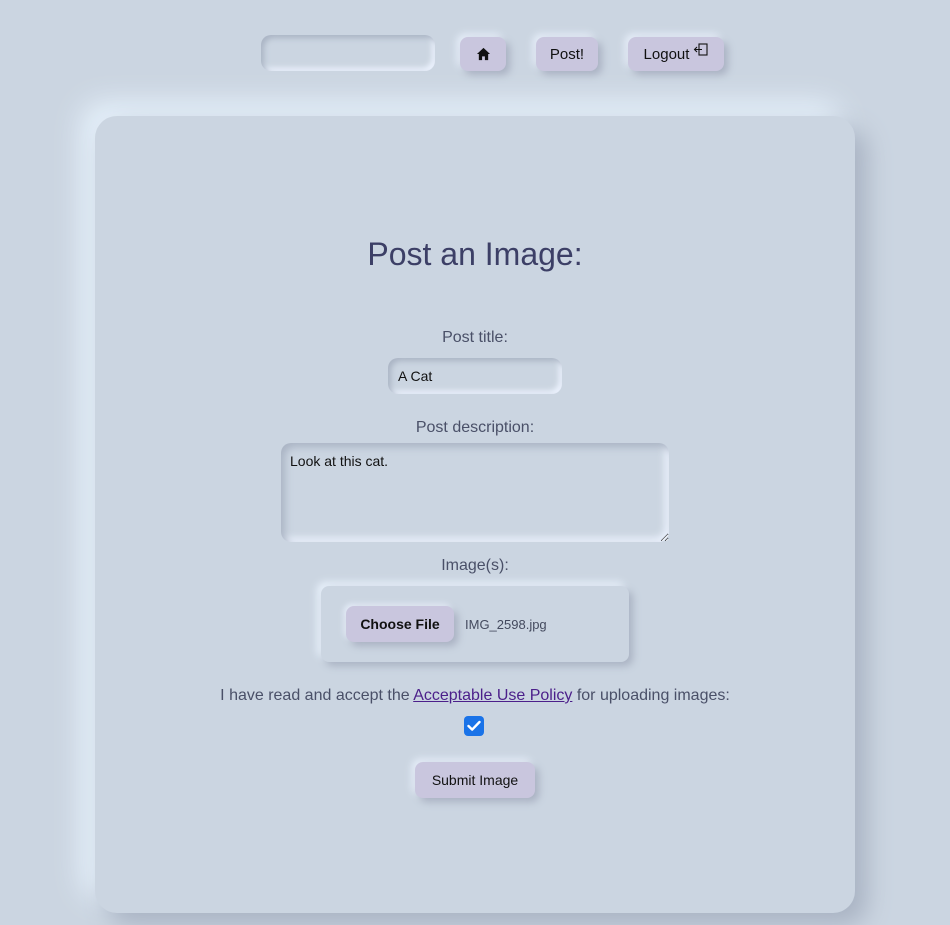  Describe the element at coordinates (666, 54) in the screenshot. I see `logout-button-label: Logout` at that location.